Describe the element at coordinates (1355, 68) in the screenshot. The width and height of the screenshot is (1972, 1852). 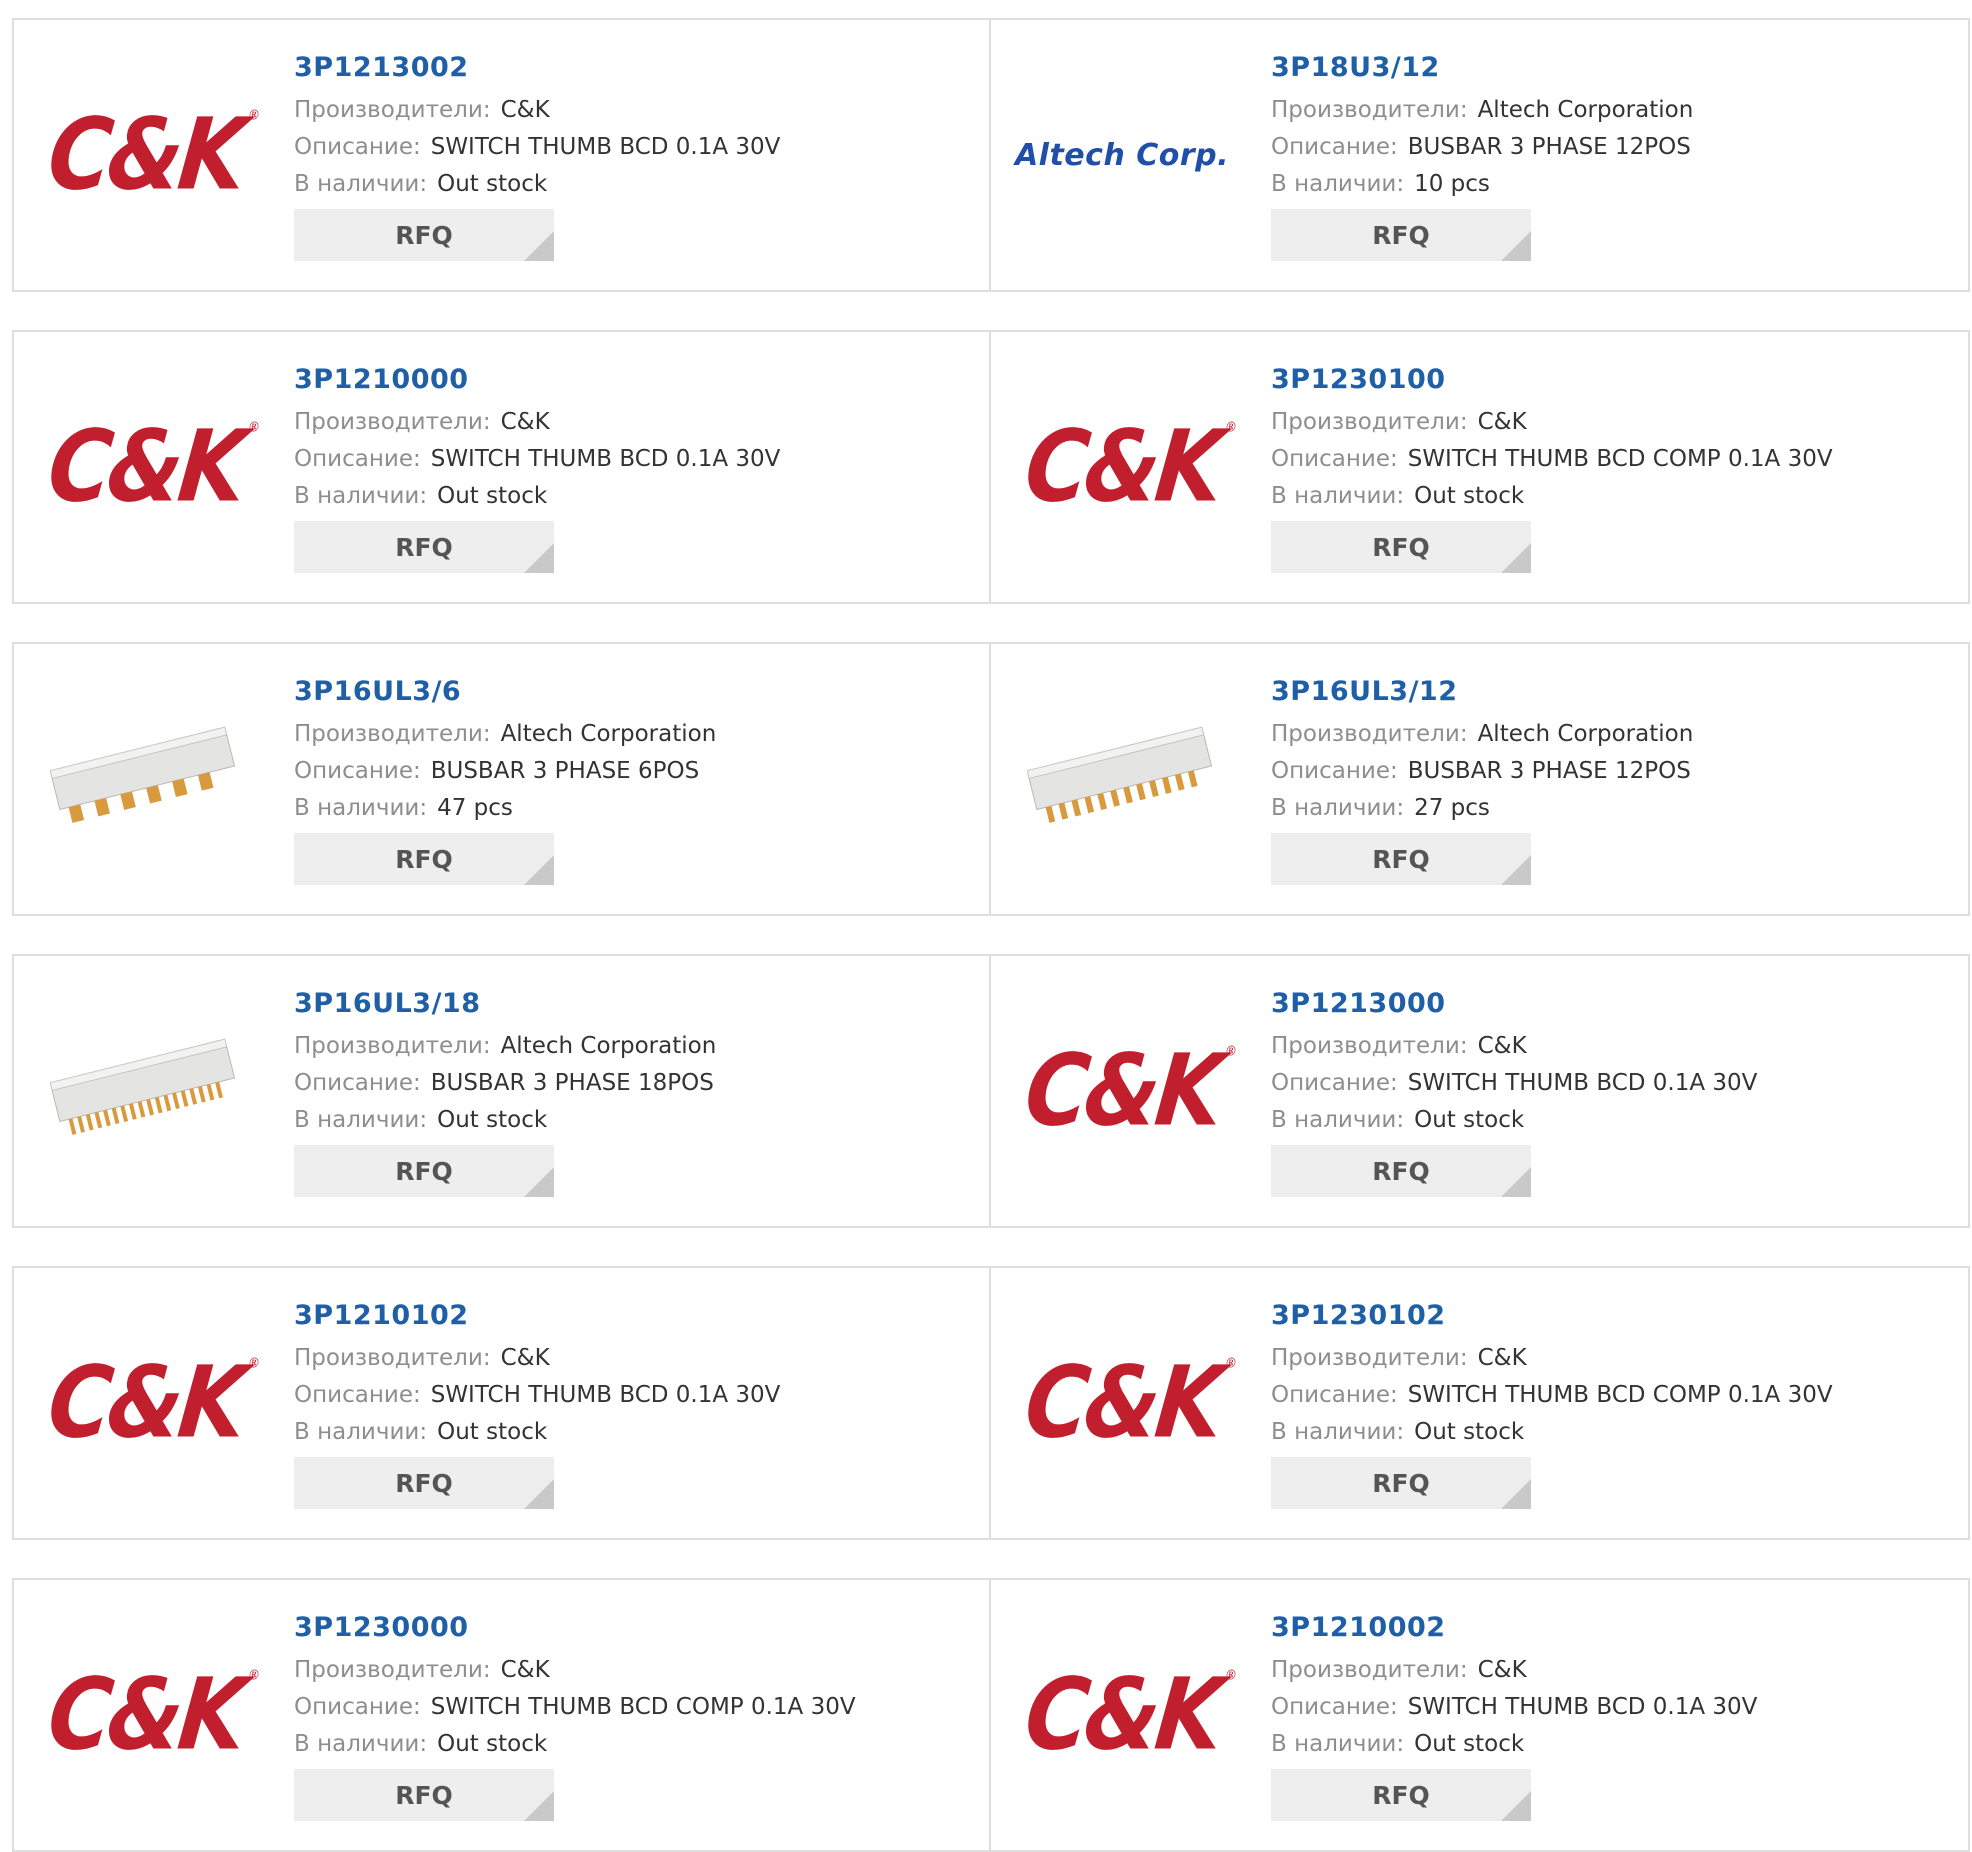
I see `part-number-link: 3P18U3/12` at that location.